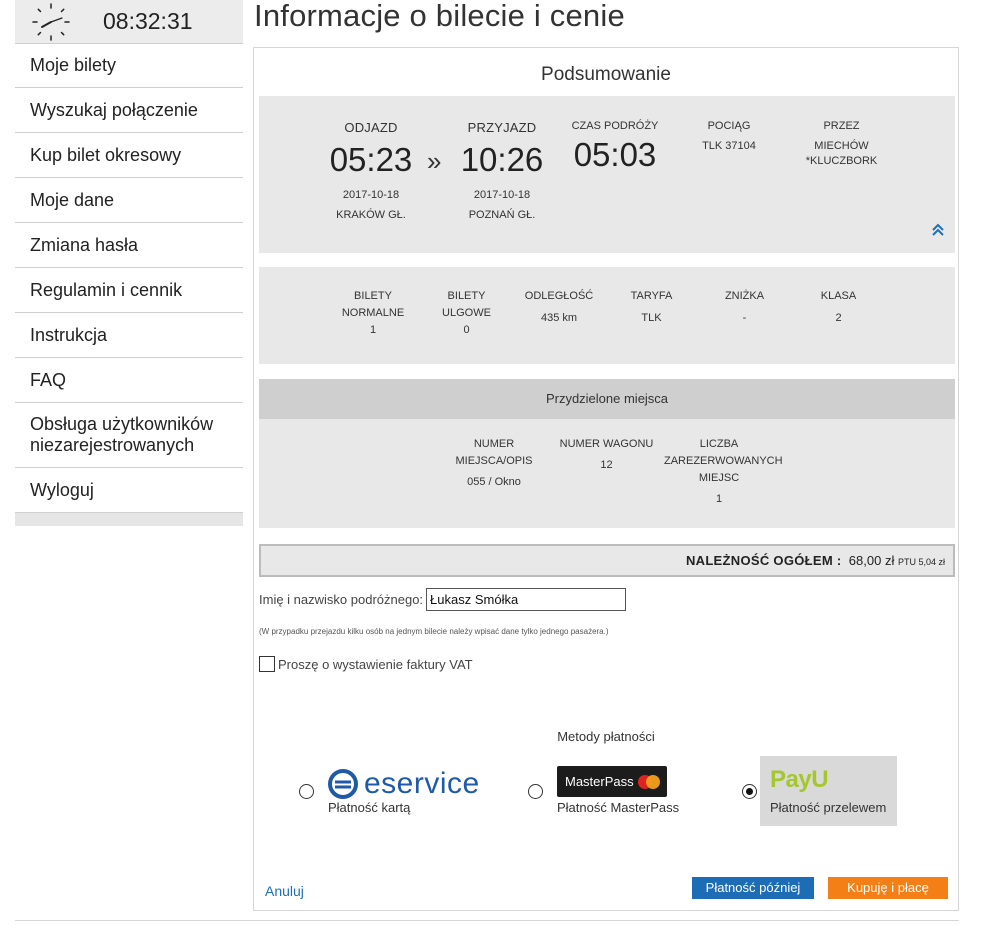 The height and width of the screenshot is (925, 987). What do you see at coordinates (749, 791) in the screenshot?
I see `payment-transfer-radio` at bounding box center [749, 791].